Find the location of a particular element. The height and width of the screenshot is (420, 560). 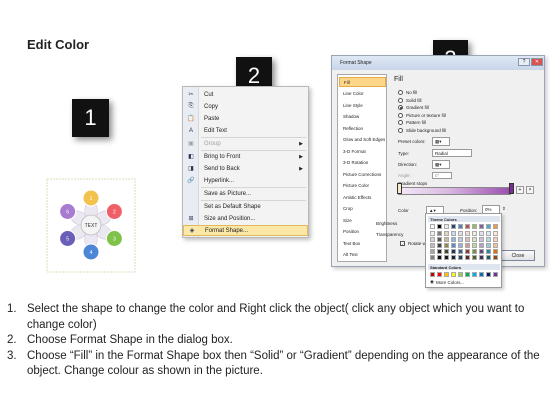

menu-item-send-to-back: ◨ Send to Back ▶ is located at coordinates (245, 168).